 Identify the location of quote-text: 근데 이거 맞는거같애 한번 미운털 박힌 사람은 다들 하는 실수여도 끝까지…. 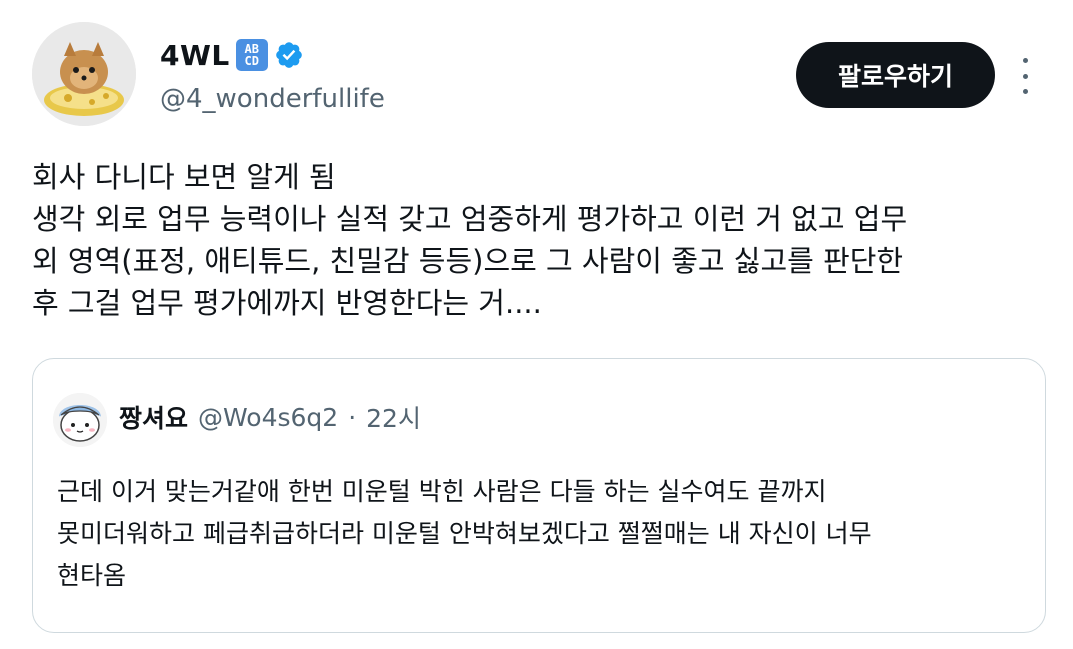
(464, 534).